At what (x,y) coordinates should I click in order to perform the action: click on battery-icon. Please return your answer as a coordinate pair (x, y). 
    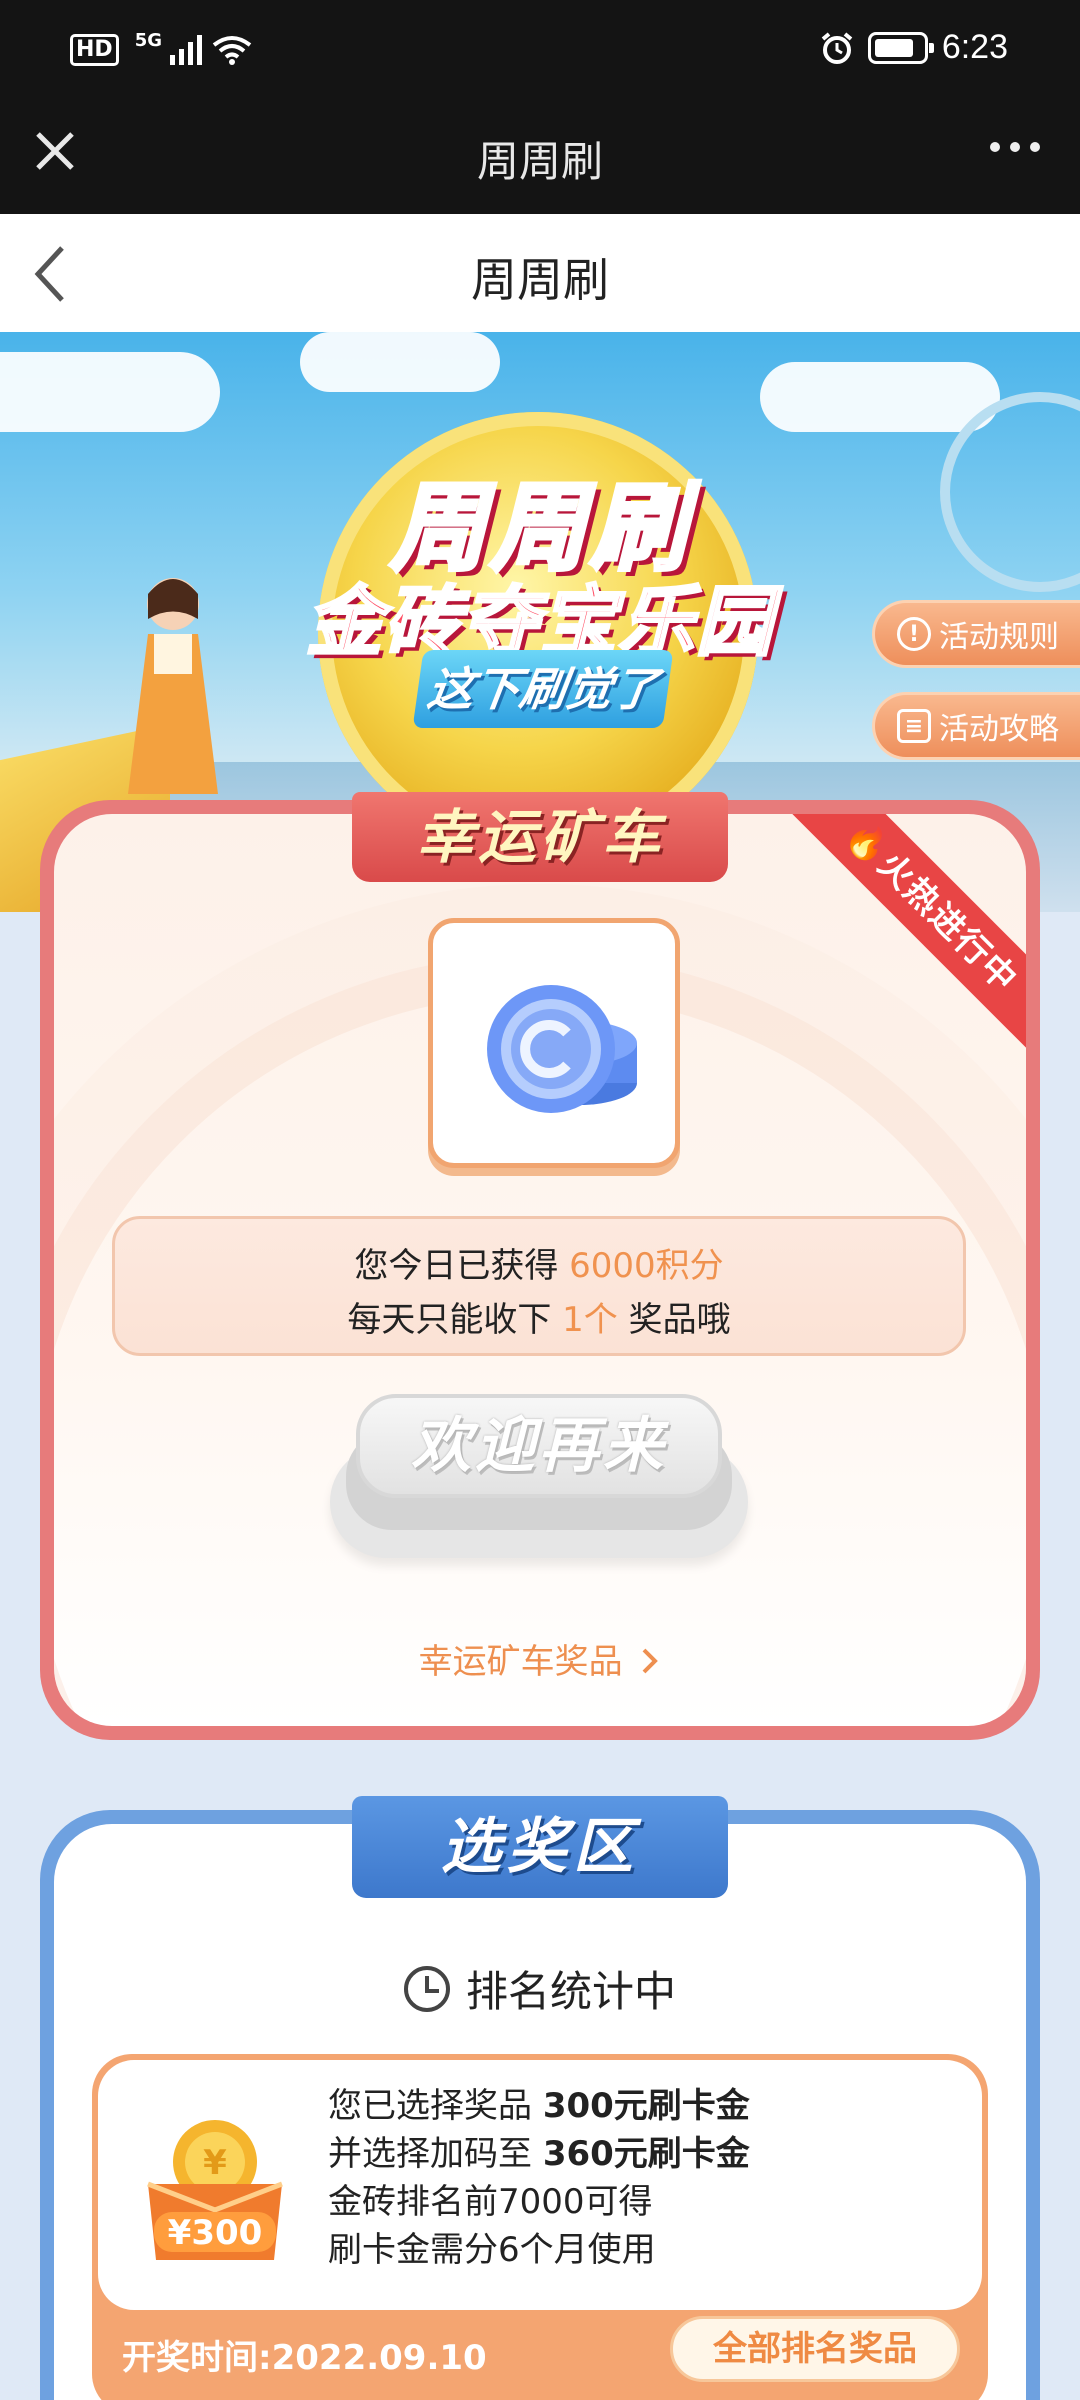
    Looking at the image, I should click on (900, 47).